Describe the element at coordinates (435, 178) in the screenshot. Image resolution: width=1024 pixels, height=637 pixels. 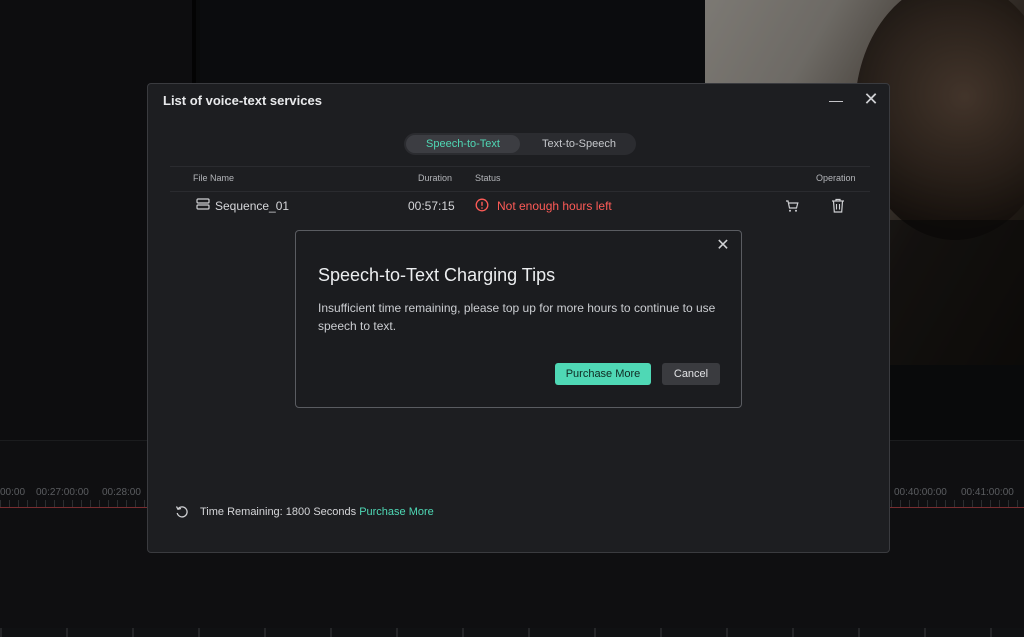
I see `column-header-duration: Duration` at that location.